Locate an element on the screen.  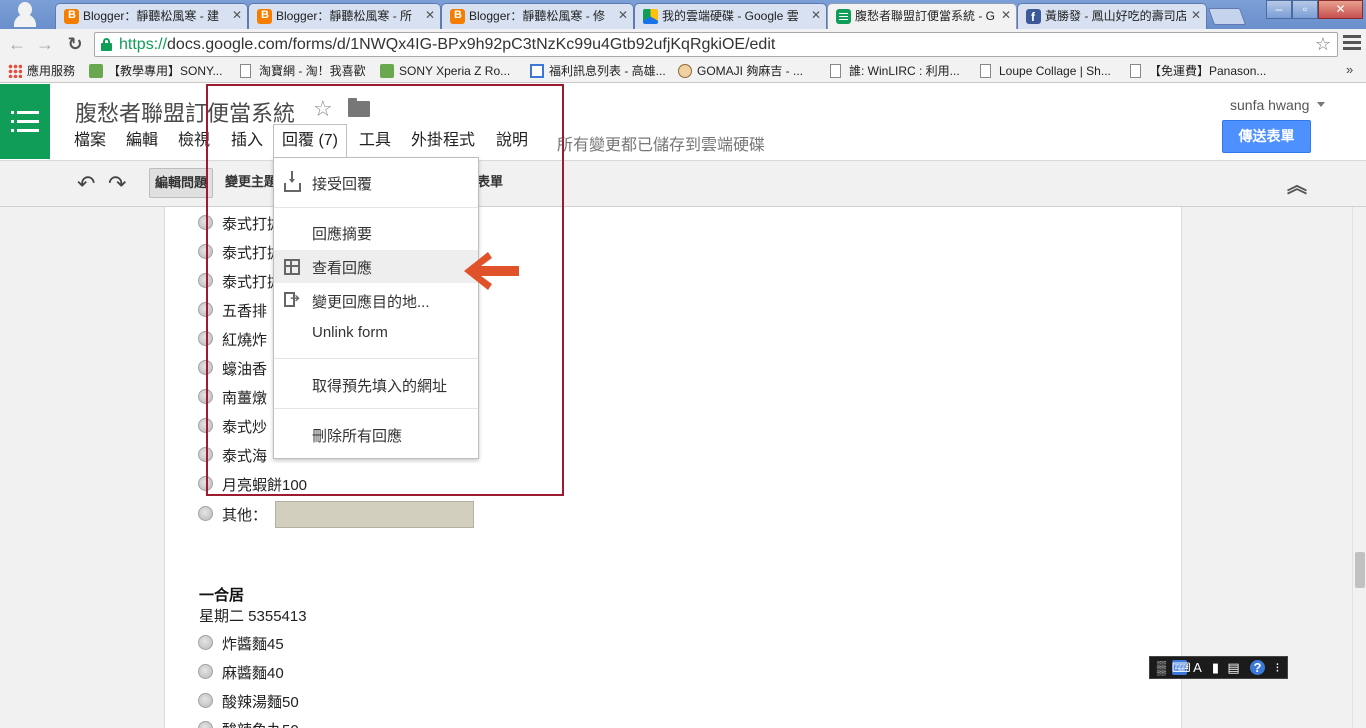
menu-item-prefilled-url: 取得預先填入的網址 is located at coordinates (376, 384).